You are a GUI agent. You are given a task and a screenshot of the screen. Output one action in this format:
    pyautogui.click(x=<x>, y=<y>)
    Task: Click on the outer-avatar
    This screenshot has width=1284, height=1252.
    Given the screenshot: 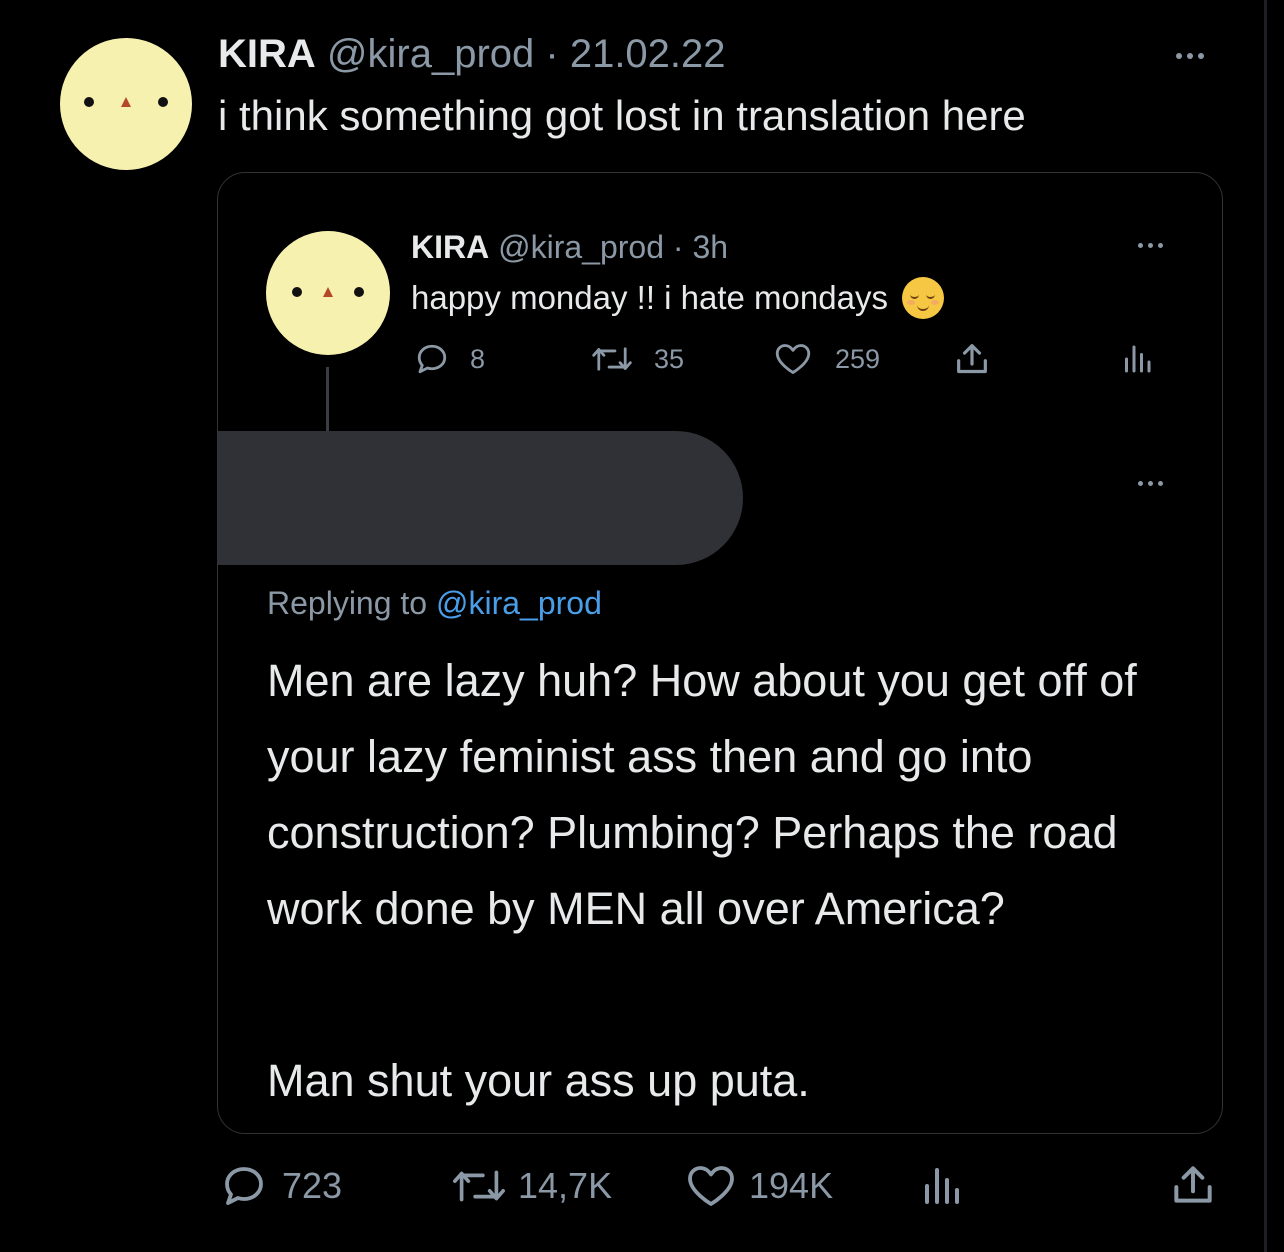 What is the action you would take?
    pyautogui.click(x=126, y=104)
    